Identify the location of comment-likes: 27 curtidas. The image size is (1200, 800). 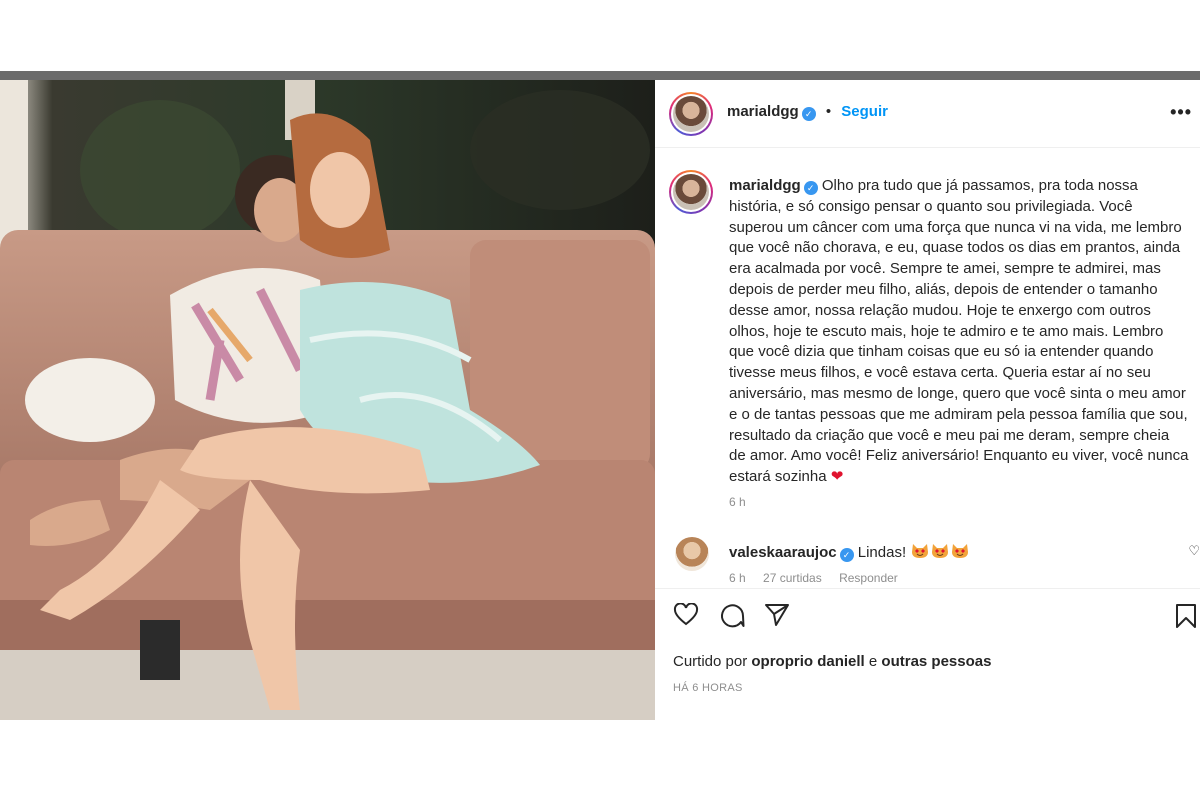
(792, 578).